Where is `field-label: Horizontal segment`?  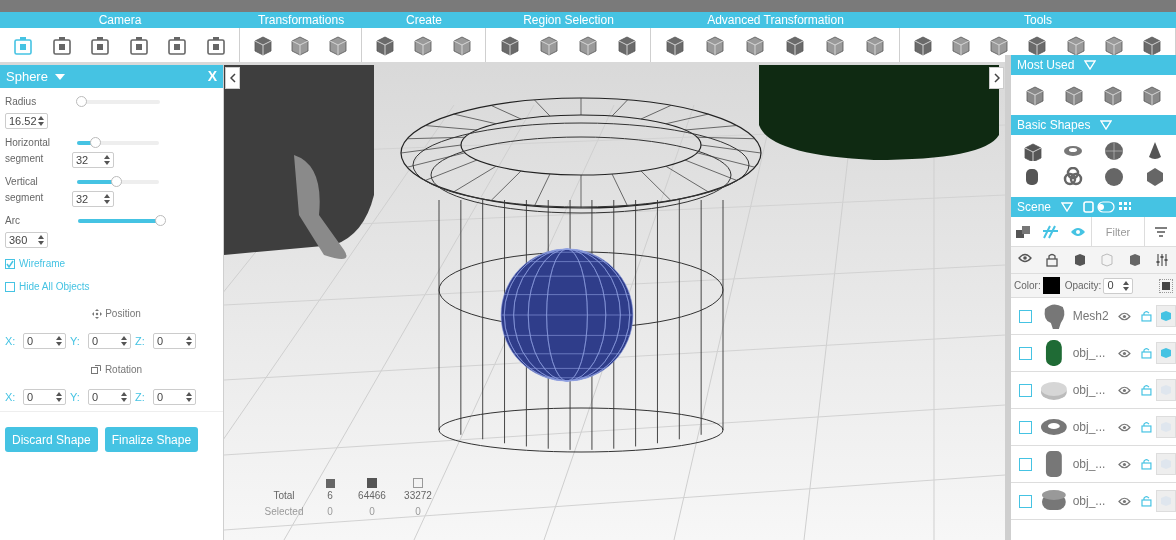
field-label: Horizontal segment is located at coordinates (28, 151).